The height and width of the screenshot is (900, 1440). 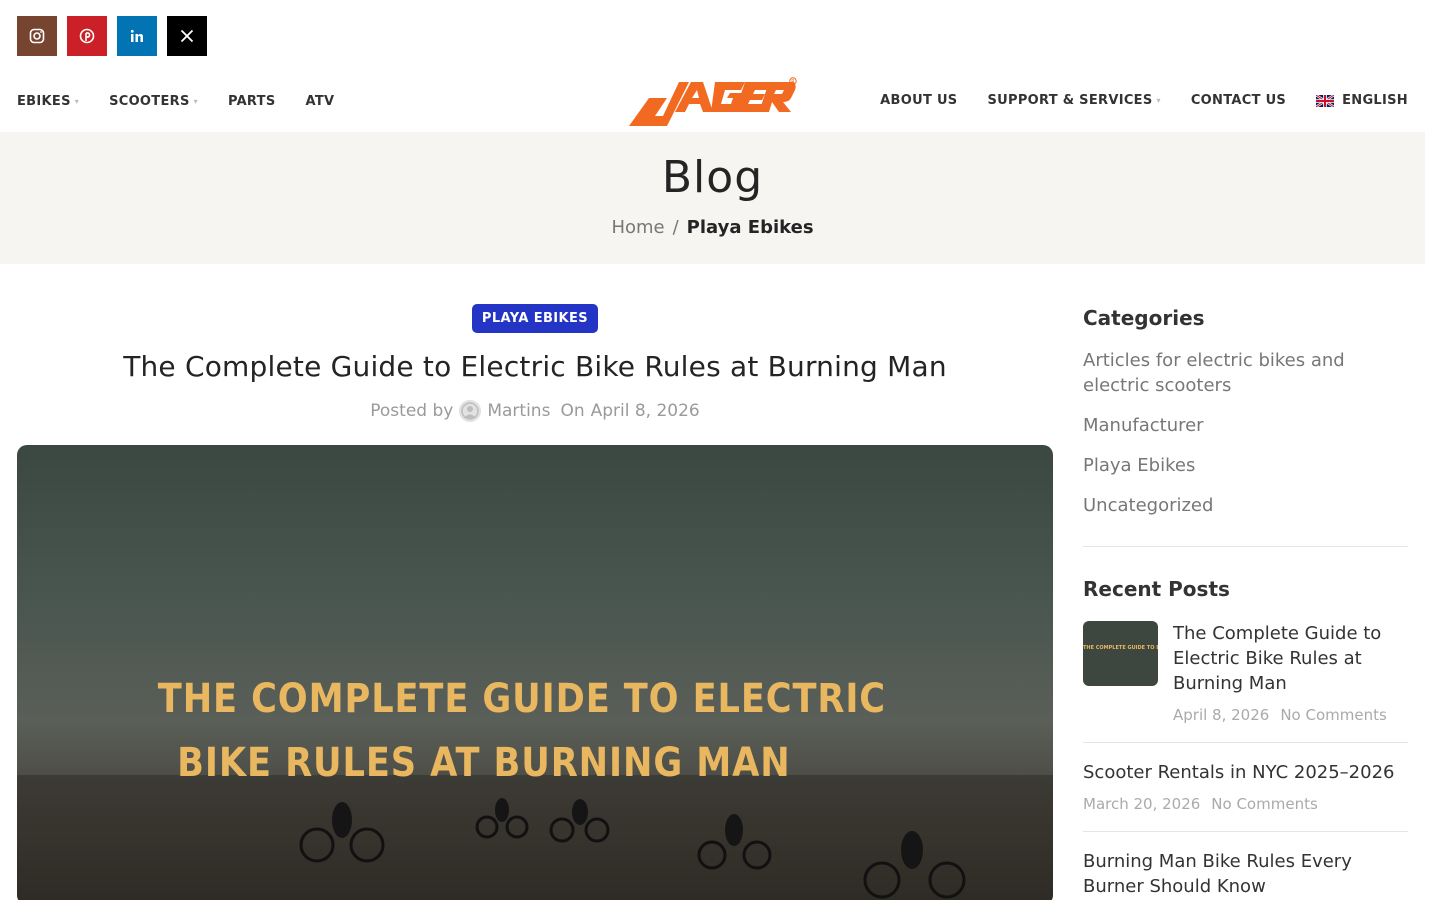 I want to click on author-link: Martins, so click(x=518, y=411).